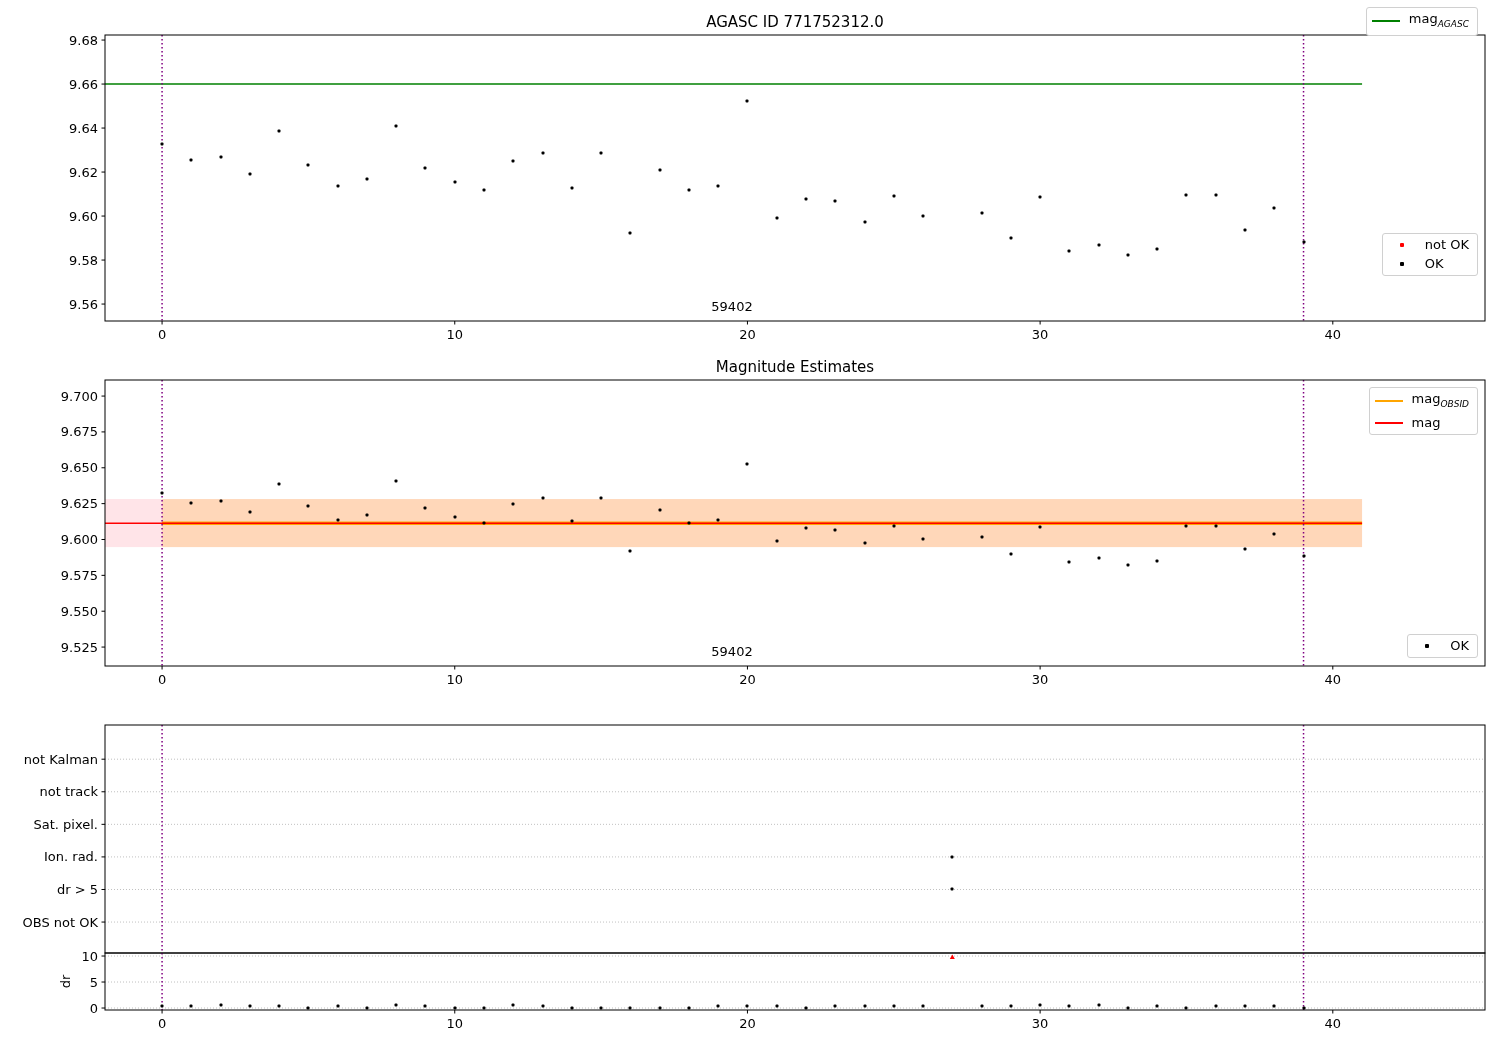 Image resolution: width=1500 pixels, height=1050 pixels. Describe the element at coordinates (83, 304) in the screenshot. I see `tick-label: 9.56` at that location.